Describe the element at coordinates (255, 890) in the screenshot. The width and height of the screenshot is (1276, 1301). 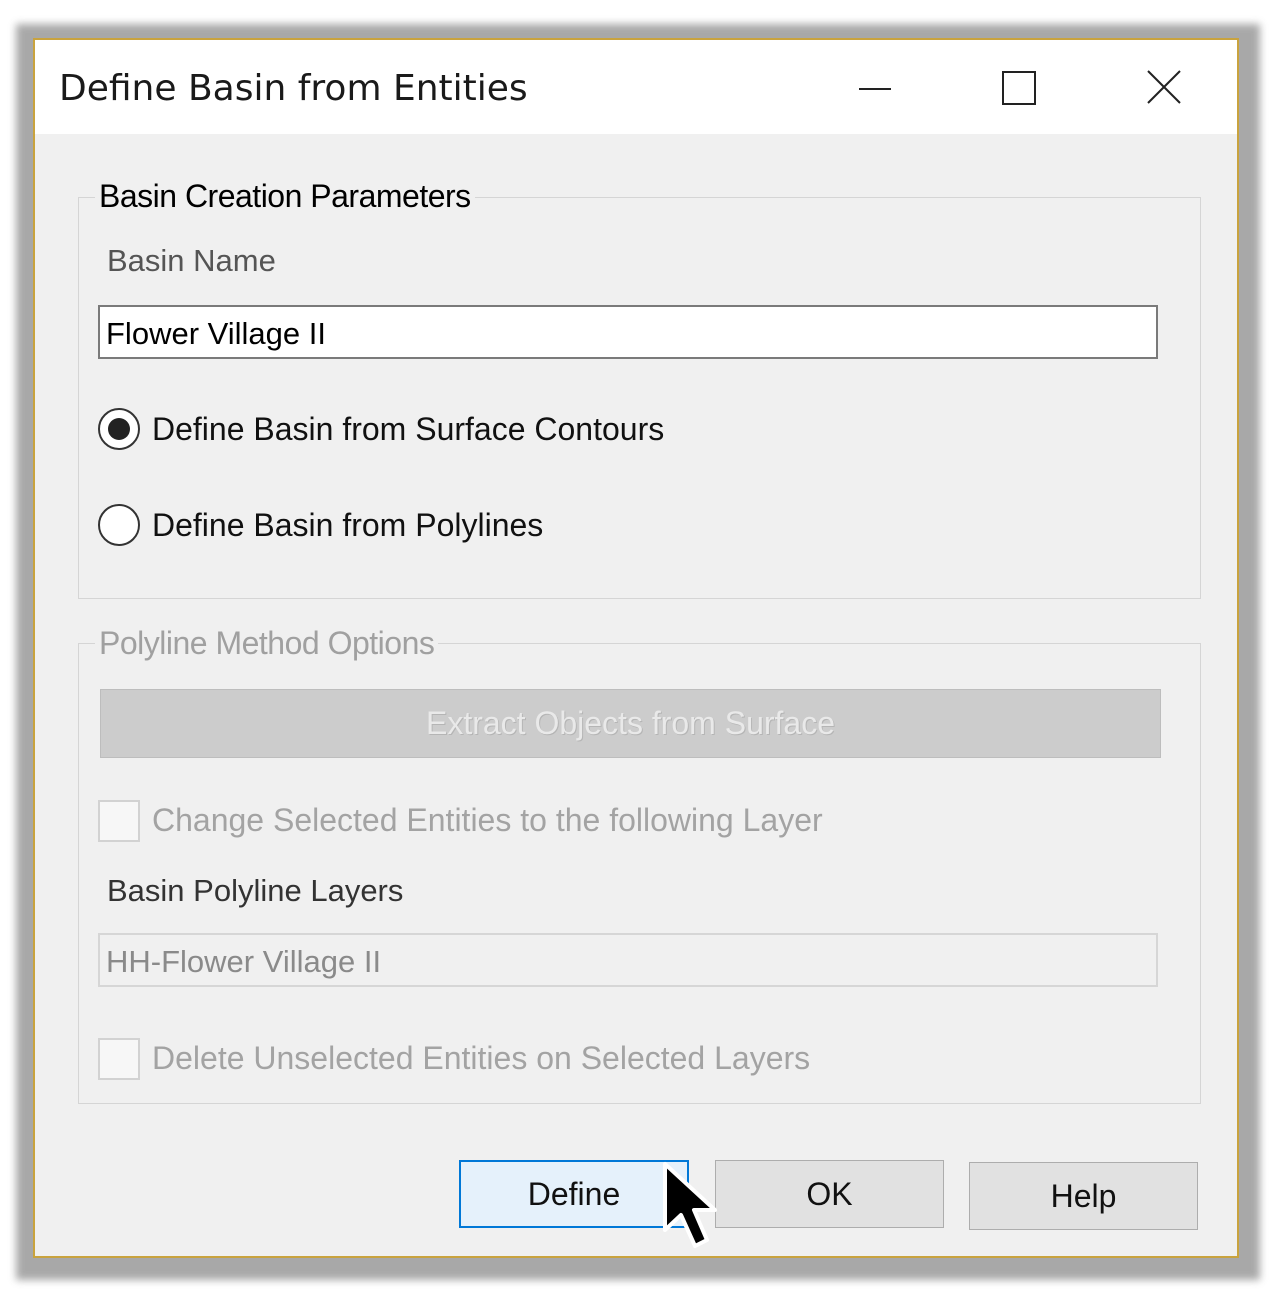
I see `basin-polyline-layers-label: Basin Polyline Layers` at that location.